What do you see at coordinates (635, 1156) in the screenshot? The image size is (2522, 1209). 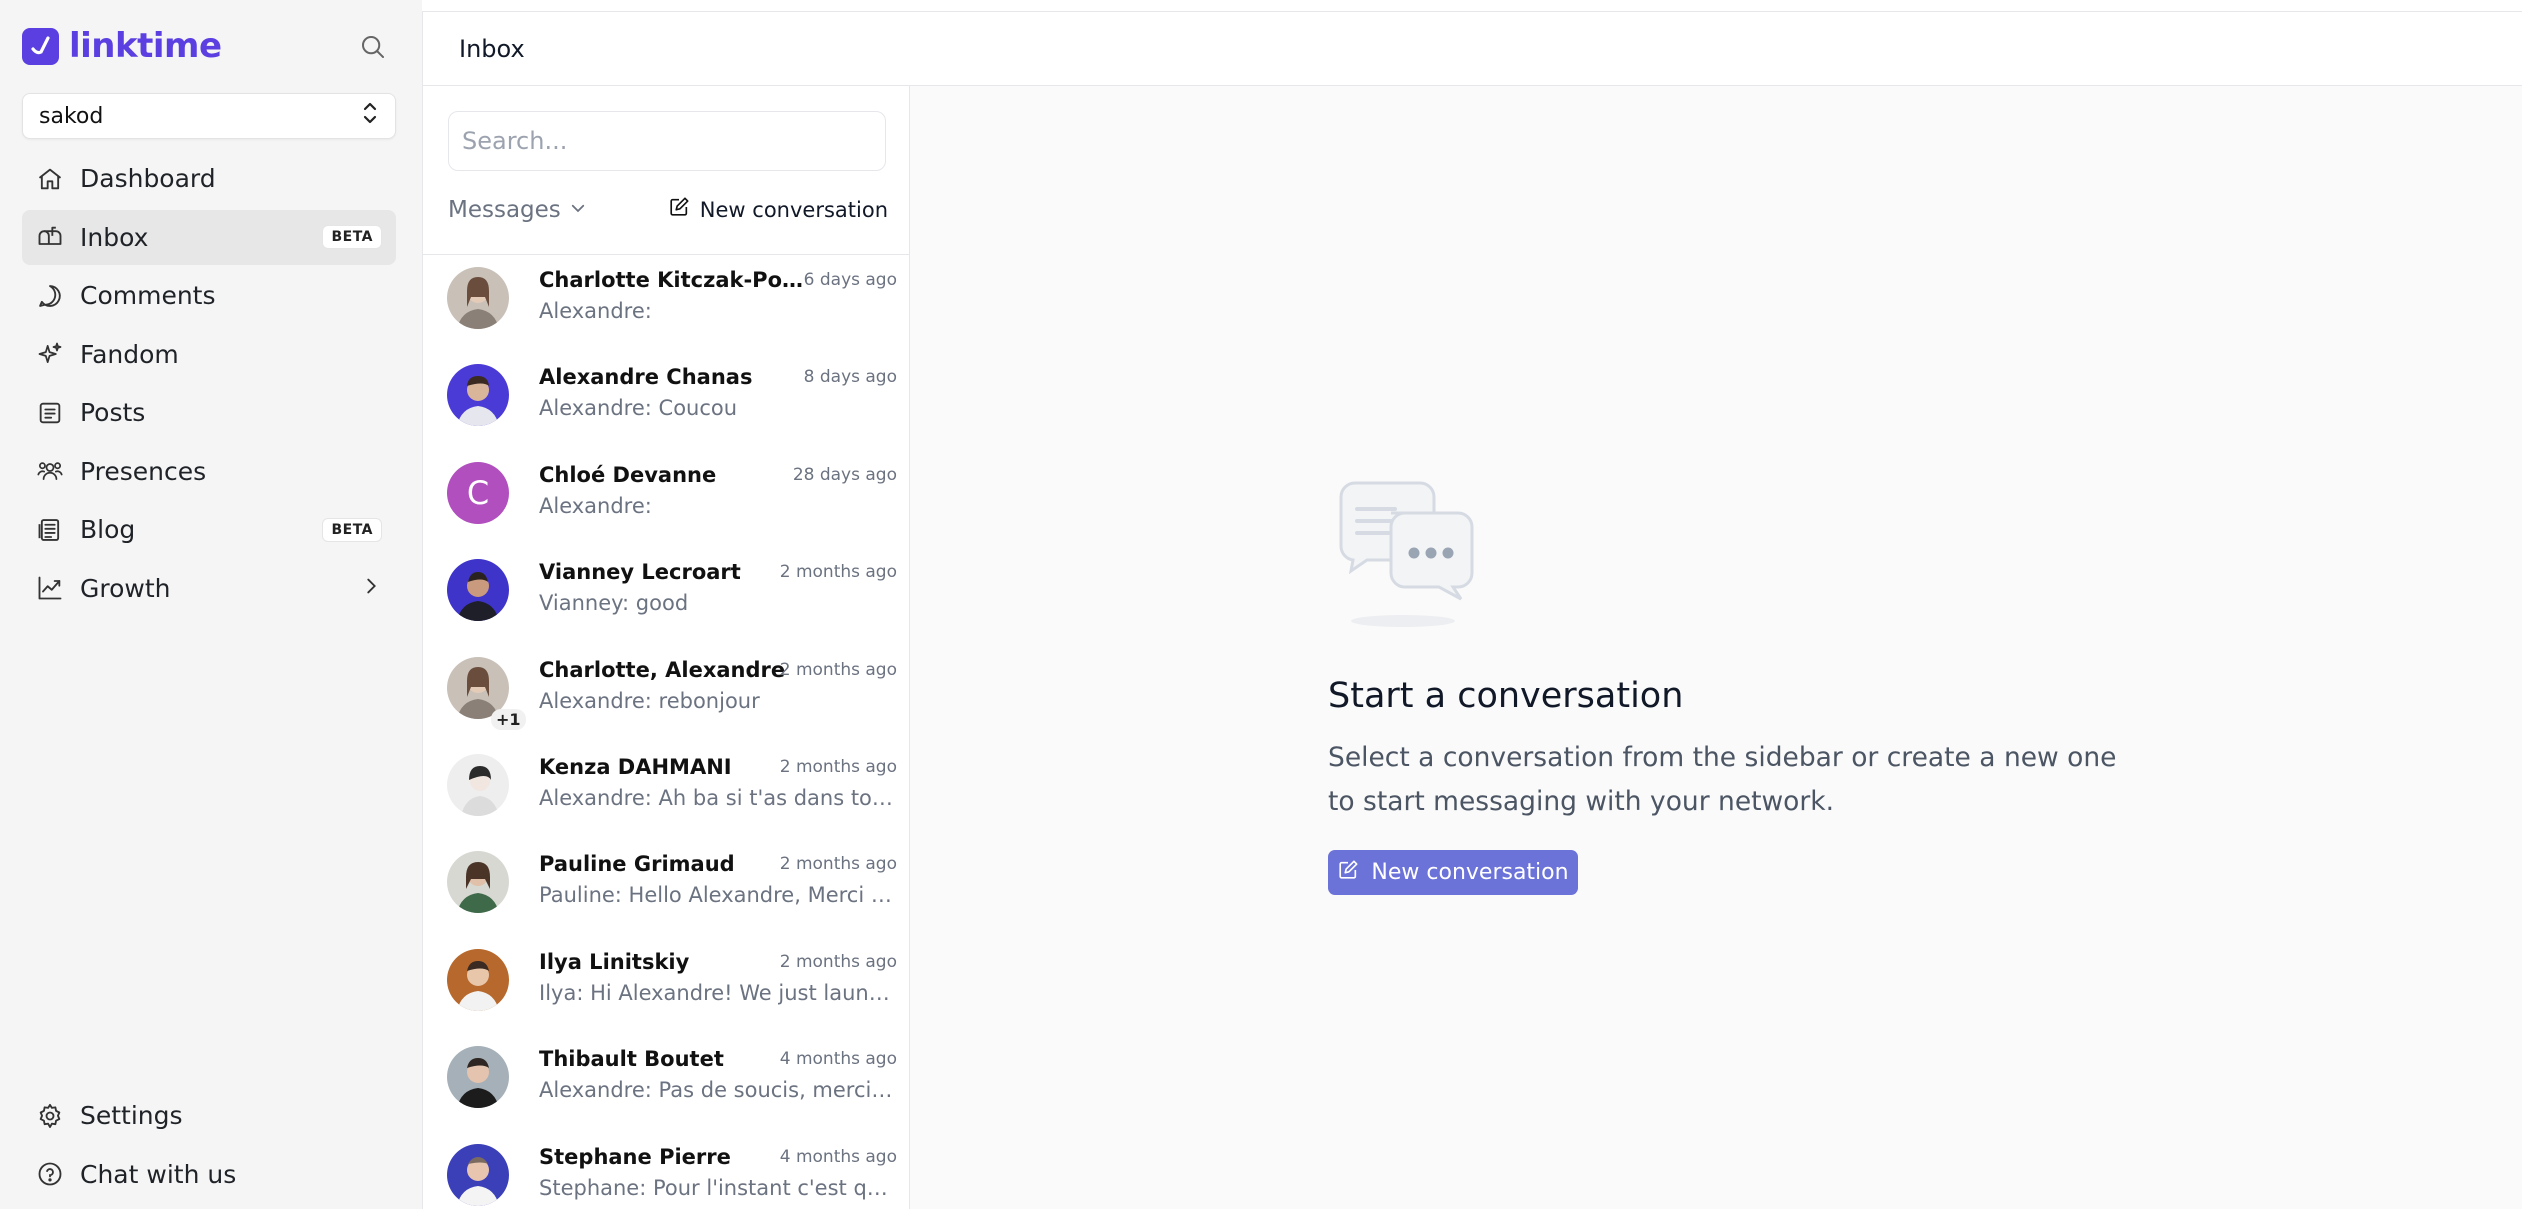 I see `conversation-name: Stephane Pierre` at bounding box center [635, 1156].